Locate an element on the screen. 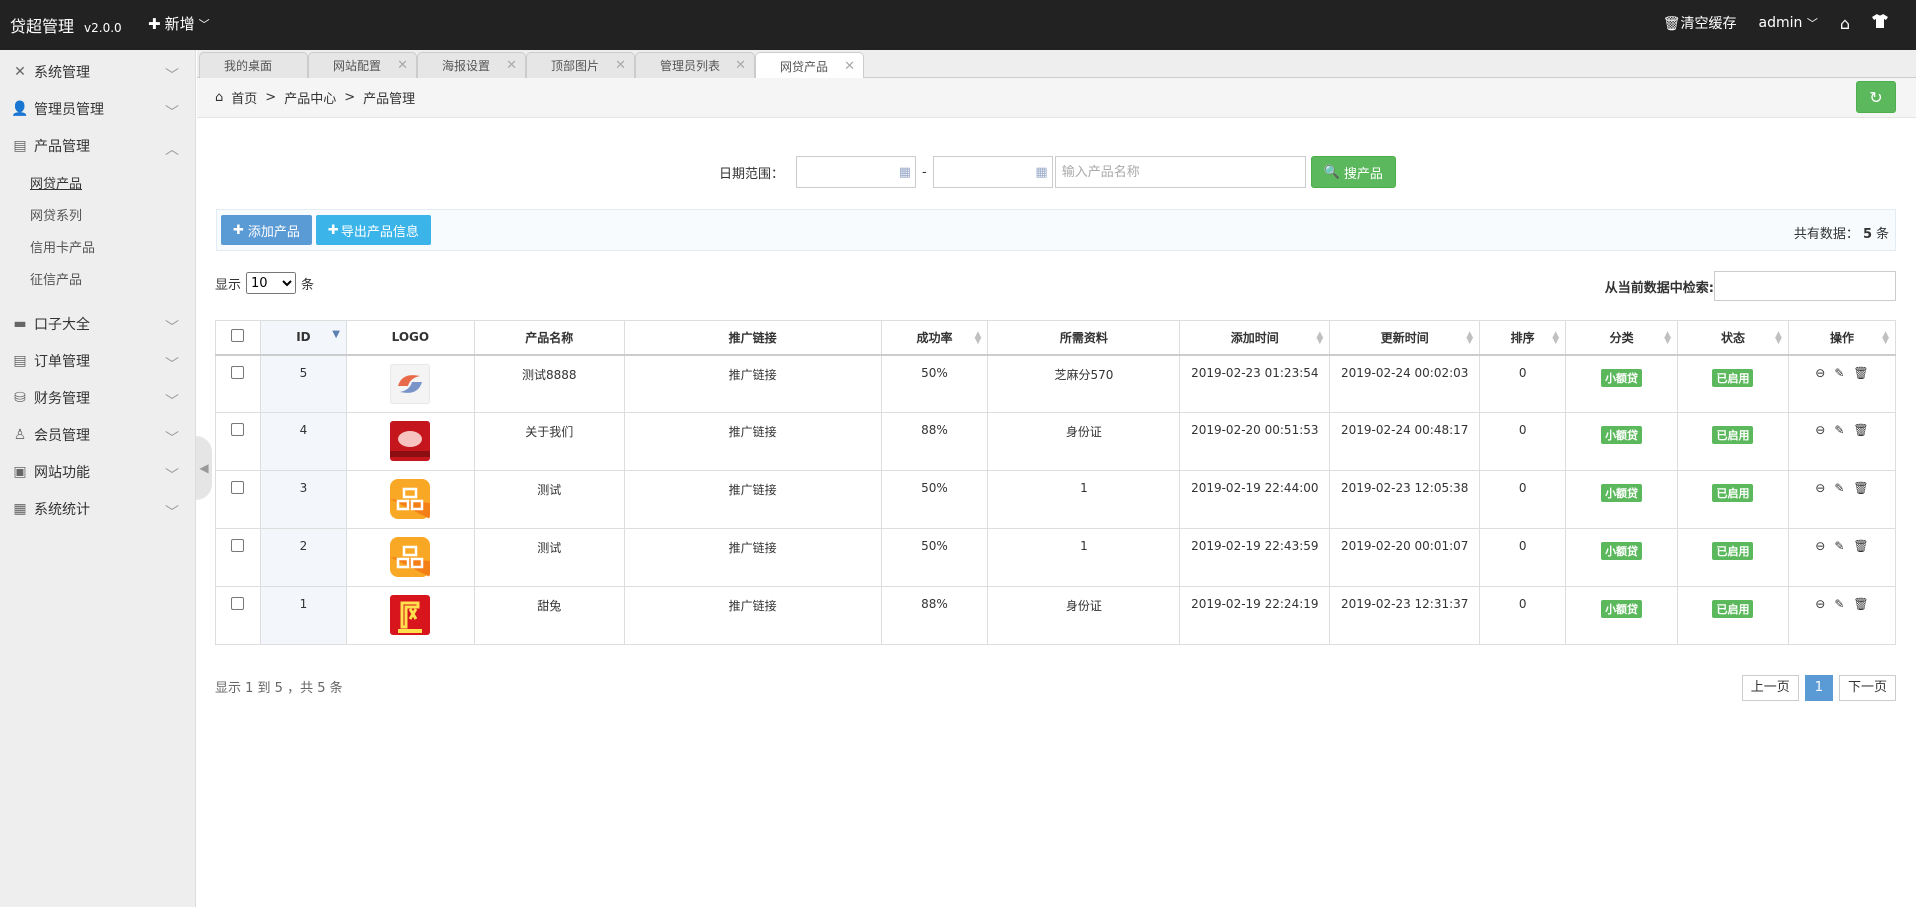 This screenshot has height=907, width=1916. refresh-button: ↻ is located at coordinates (1876, 97).